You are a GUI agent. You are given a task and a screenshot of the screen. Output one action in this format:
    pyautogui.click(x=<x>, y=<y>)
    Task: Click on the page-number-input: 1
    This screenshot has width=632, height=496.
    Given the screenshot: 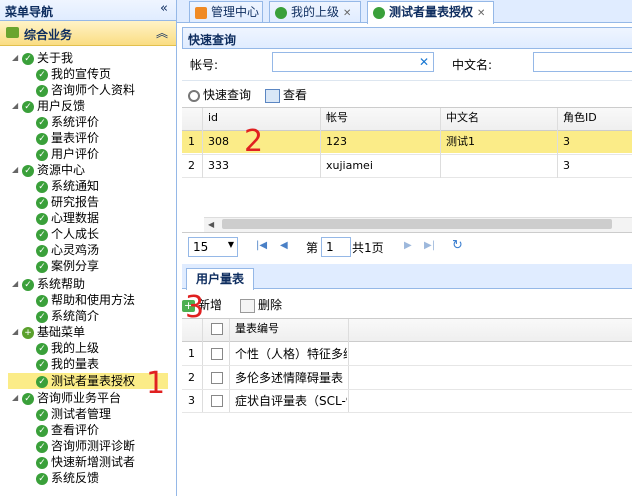 What is the action you would take?
    pyautogui.click(x=336, y=247)
    